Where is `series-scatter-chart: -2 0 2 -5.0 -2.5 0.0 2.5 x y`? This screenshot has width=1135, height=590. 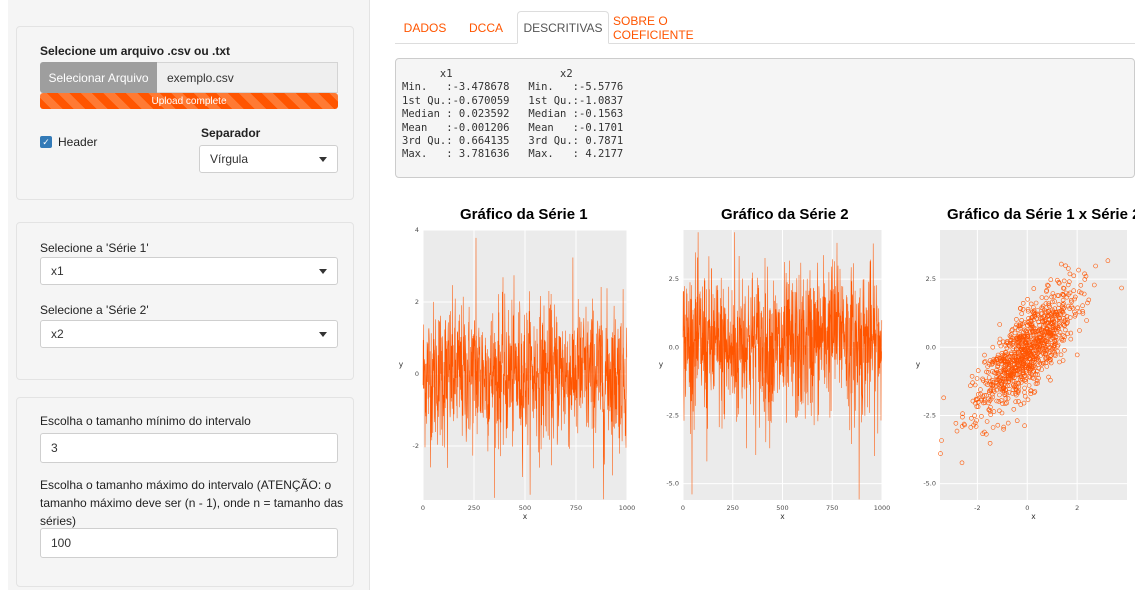
series-scatter-chart: -2 0 2 -5.0 -2.5 0.0 2.5 x y is located at coordinates (1021, 375).